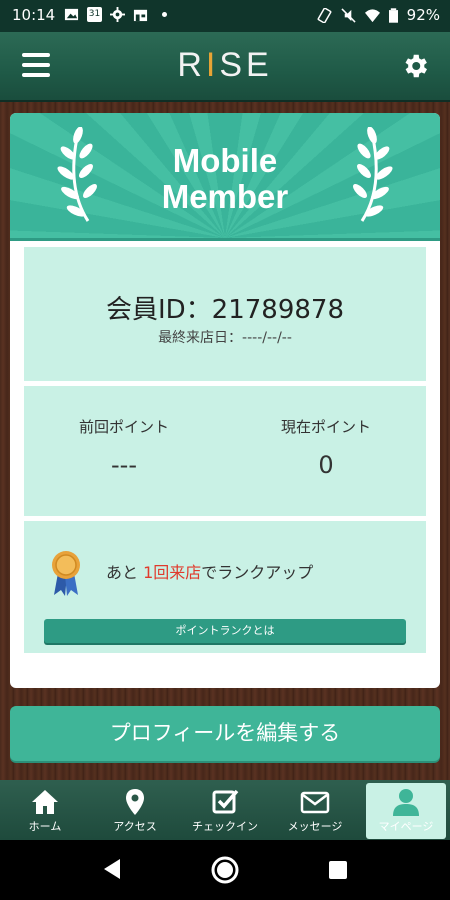  I want to click on mute-icon, so click(348, 15).